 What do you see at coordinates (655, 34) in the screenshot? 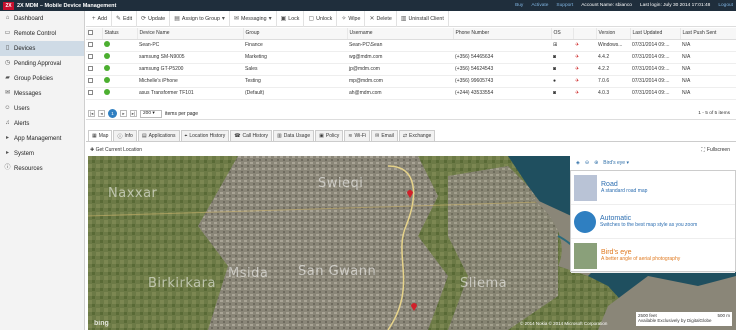
I see `last-updated-header: Last Updated` at bounding box center [655, 34].